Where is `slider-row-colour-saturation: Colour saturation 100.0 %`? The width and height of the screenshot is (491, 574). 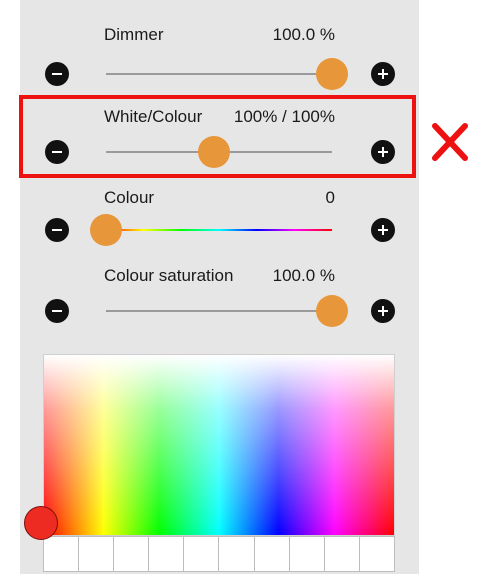
slider-row-colour-saturation: Colour saturation 100.0 % is located at coordinates (219, 305).